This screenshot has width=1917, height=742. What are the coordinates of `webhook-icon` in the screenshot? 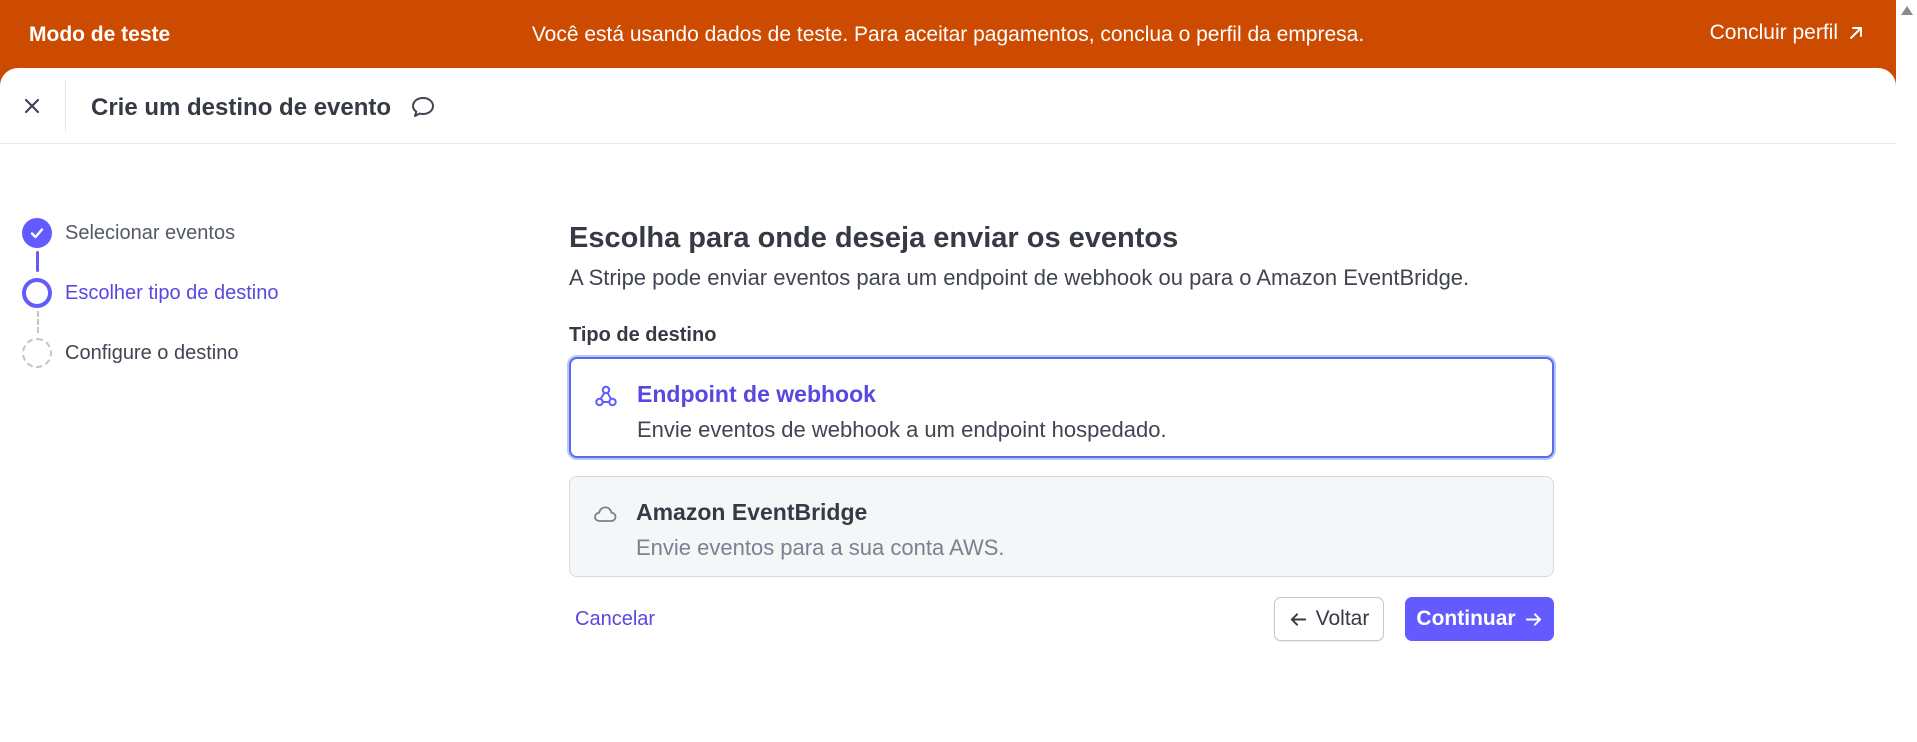 It's located at (606, 396).